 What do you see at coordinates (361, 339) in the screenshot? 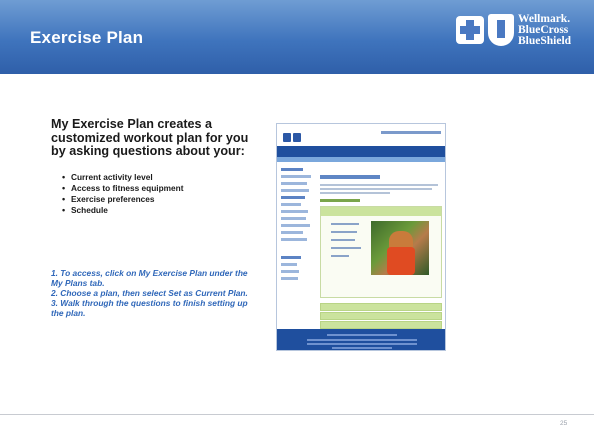
I see `thumb-footer` at bounding box center [361, 339].